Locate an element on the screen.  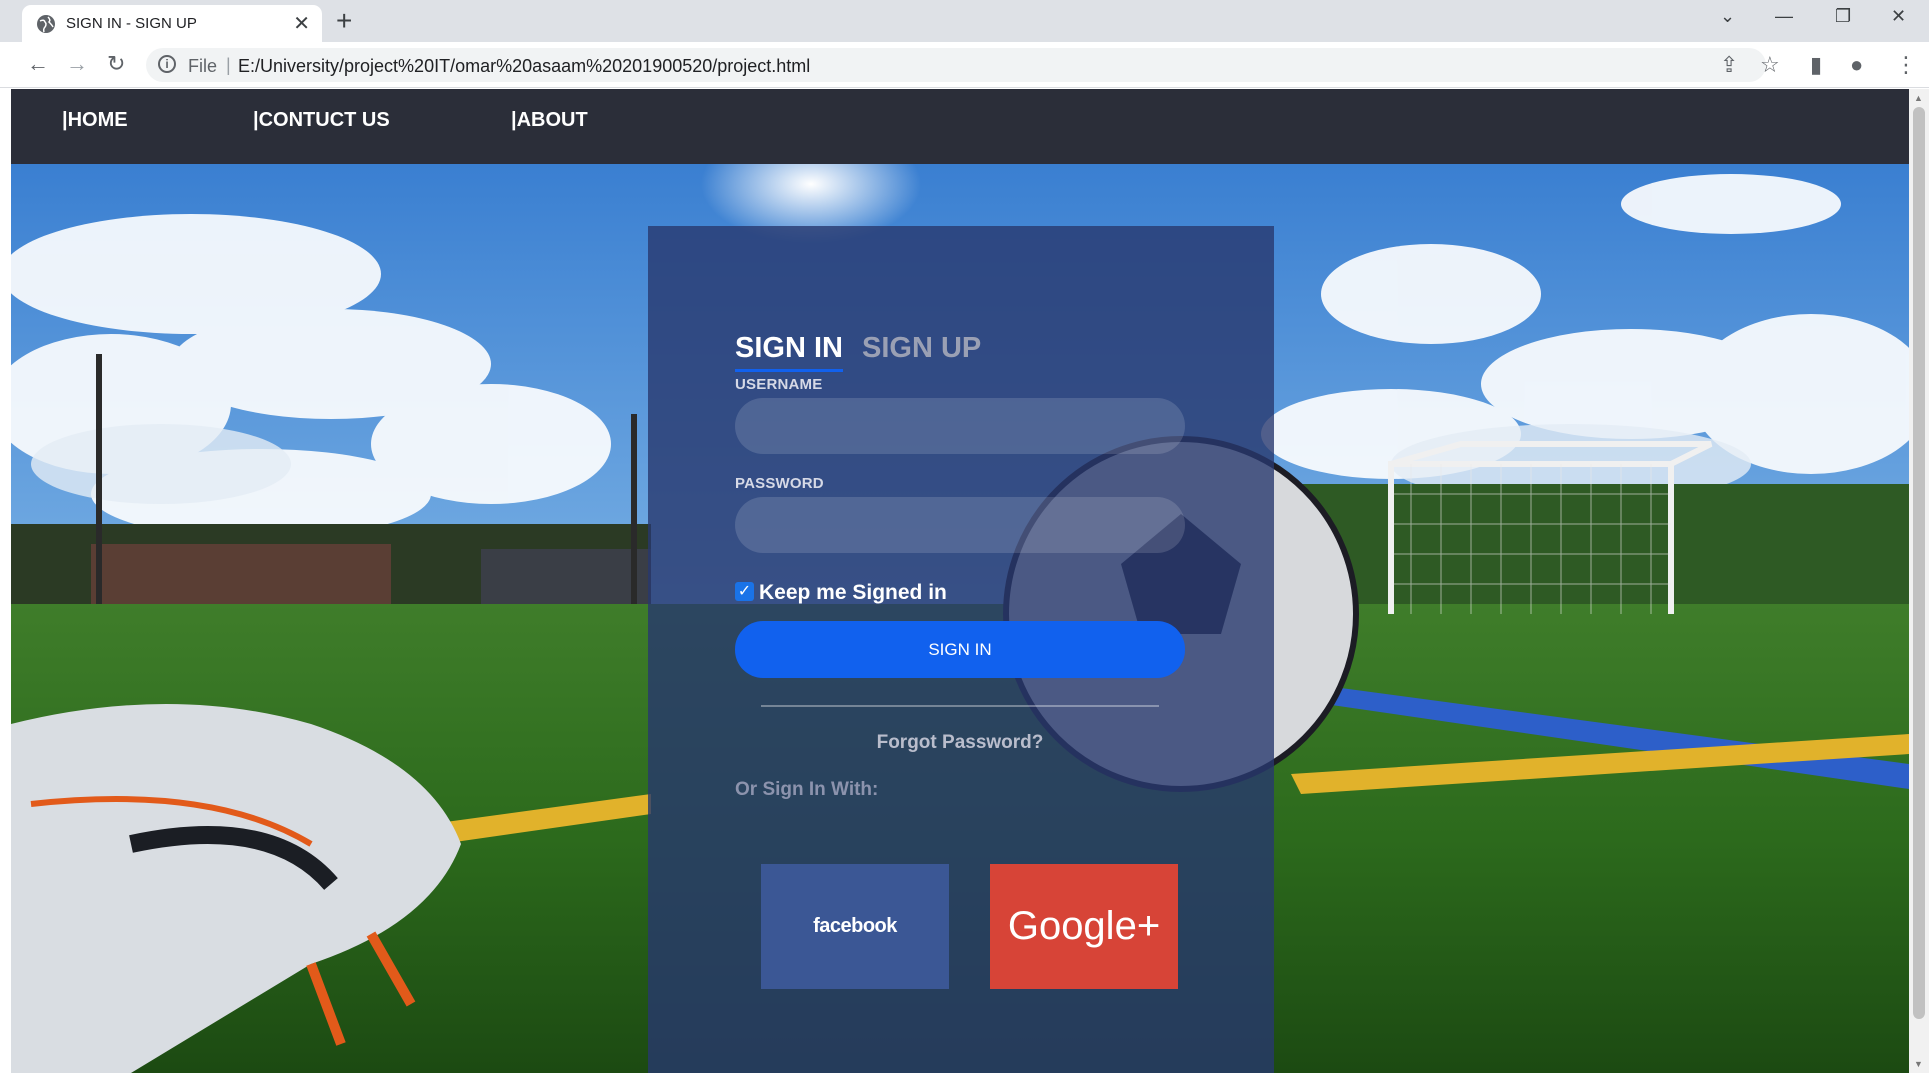
keep-signed-in-checkbox: ✓ is located at coordinates (744, 591).